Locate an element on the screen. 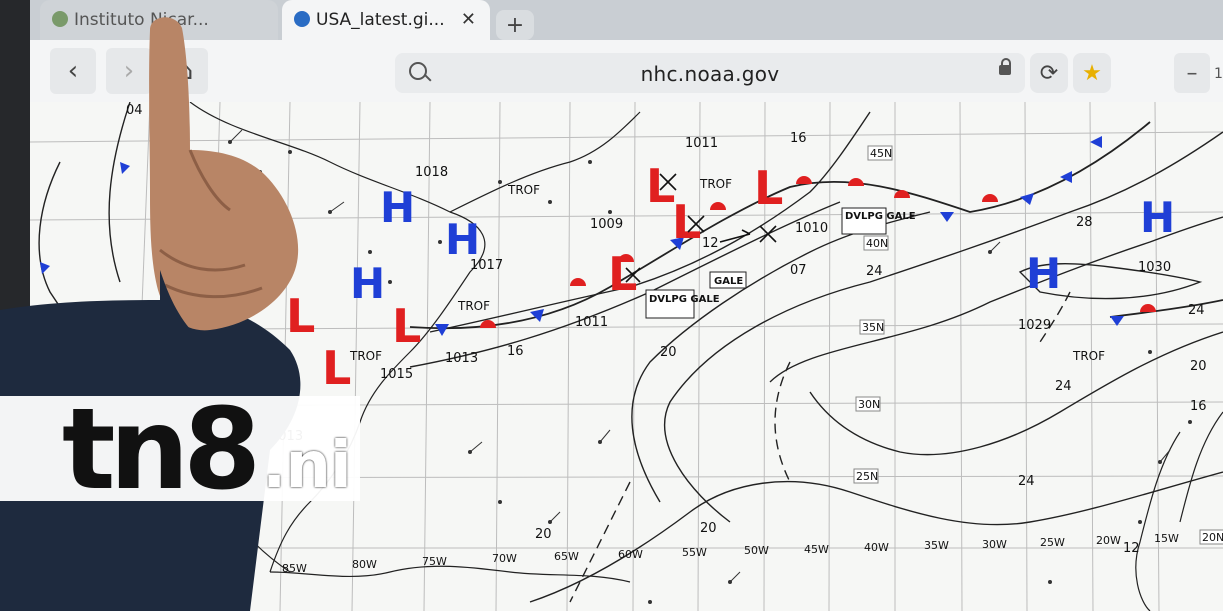 Image resolution: width=1223 pixels, height=611 pixels. chevron-right-icon: › is located at coordinates (129, 71).